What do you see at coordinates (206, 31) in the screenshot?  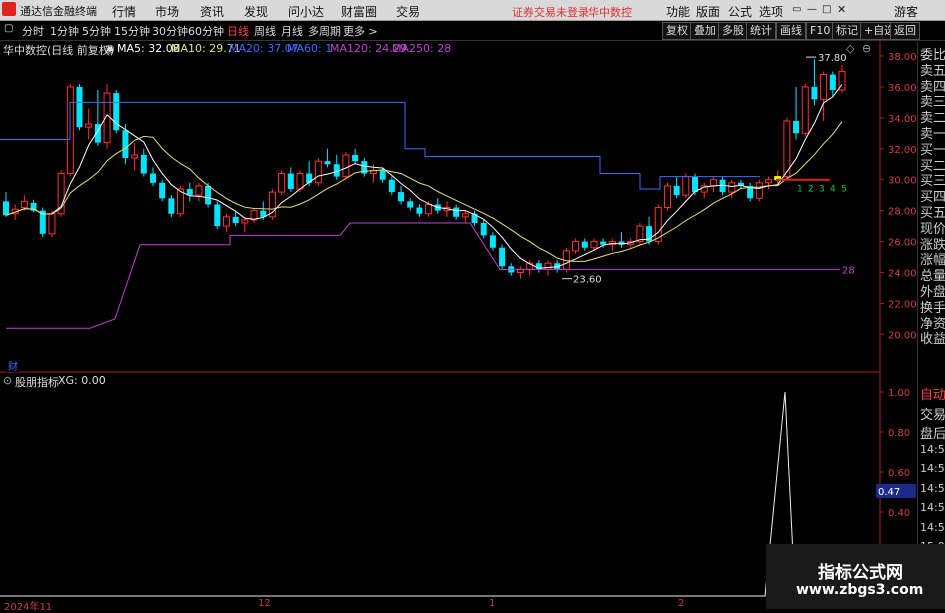 I see `period-tab-60min: 60分钟` at bounding box center [206, 31].